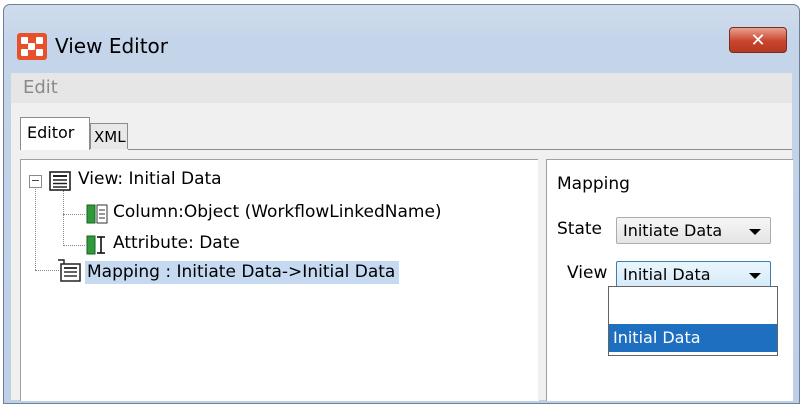  I want to click on tree-node-column: Column:Object (WorkflowLinkedName), so click(277, 212).